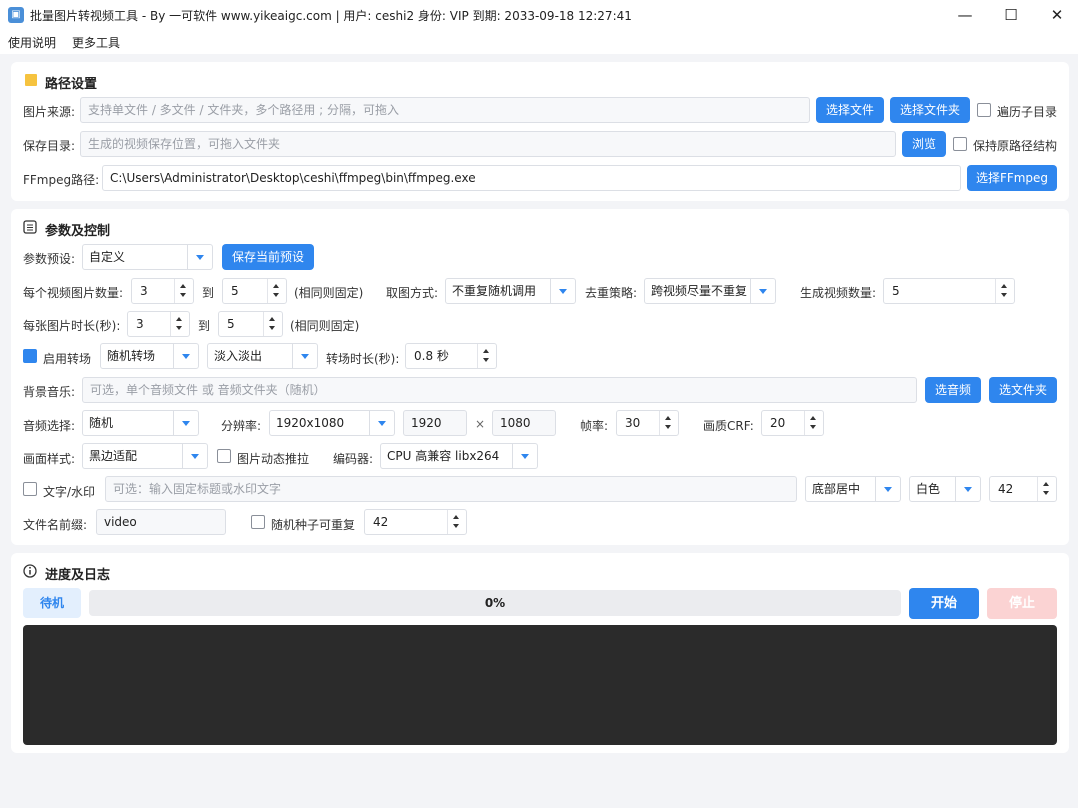  What do you see at coordinates (30, 571) in the screenshot?
I see `info-icon` at bounding box center [30, 571].